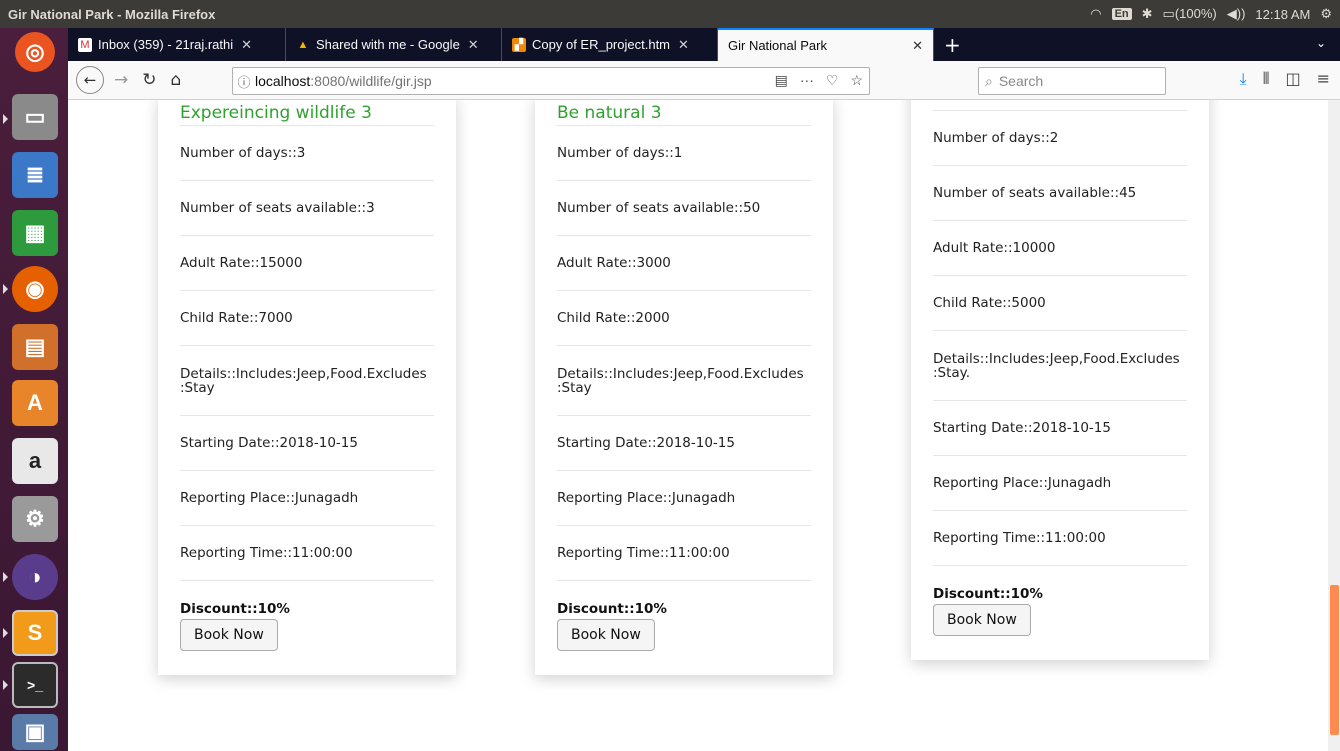 This screenshot has width=1340, height=751. Describe the element at coordinates (283, 81) in the screenshot. I see `url-host: localhost` at that location.